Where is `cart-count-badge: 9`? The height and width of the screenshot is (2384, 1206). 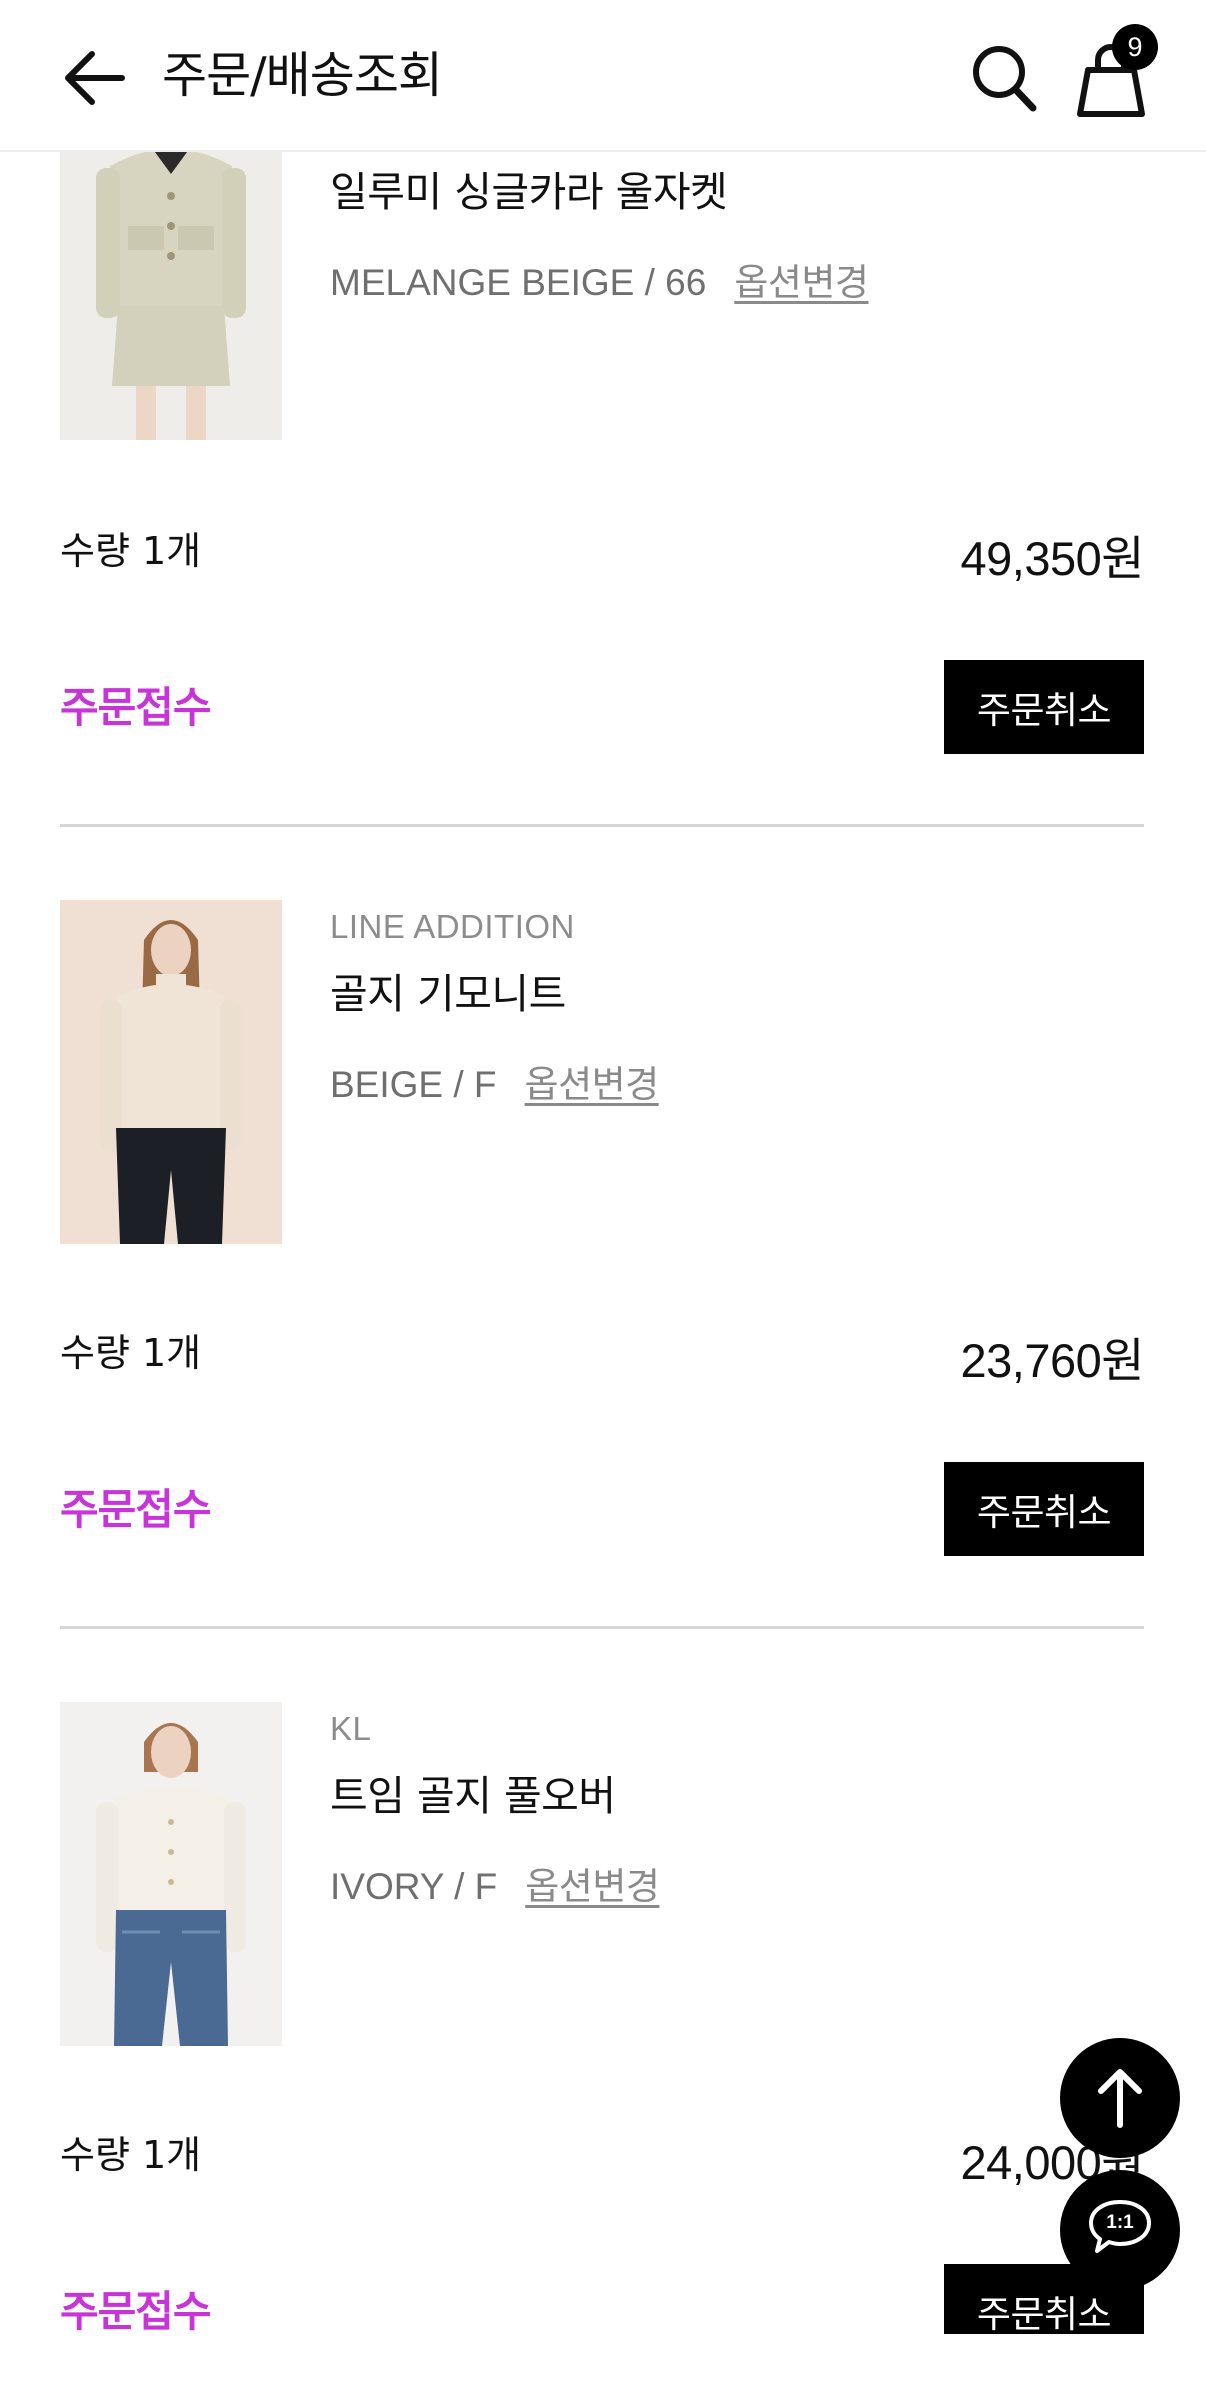 cart-count-badge: 9 is located at coordinates (1135, 47).